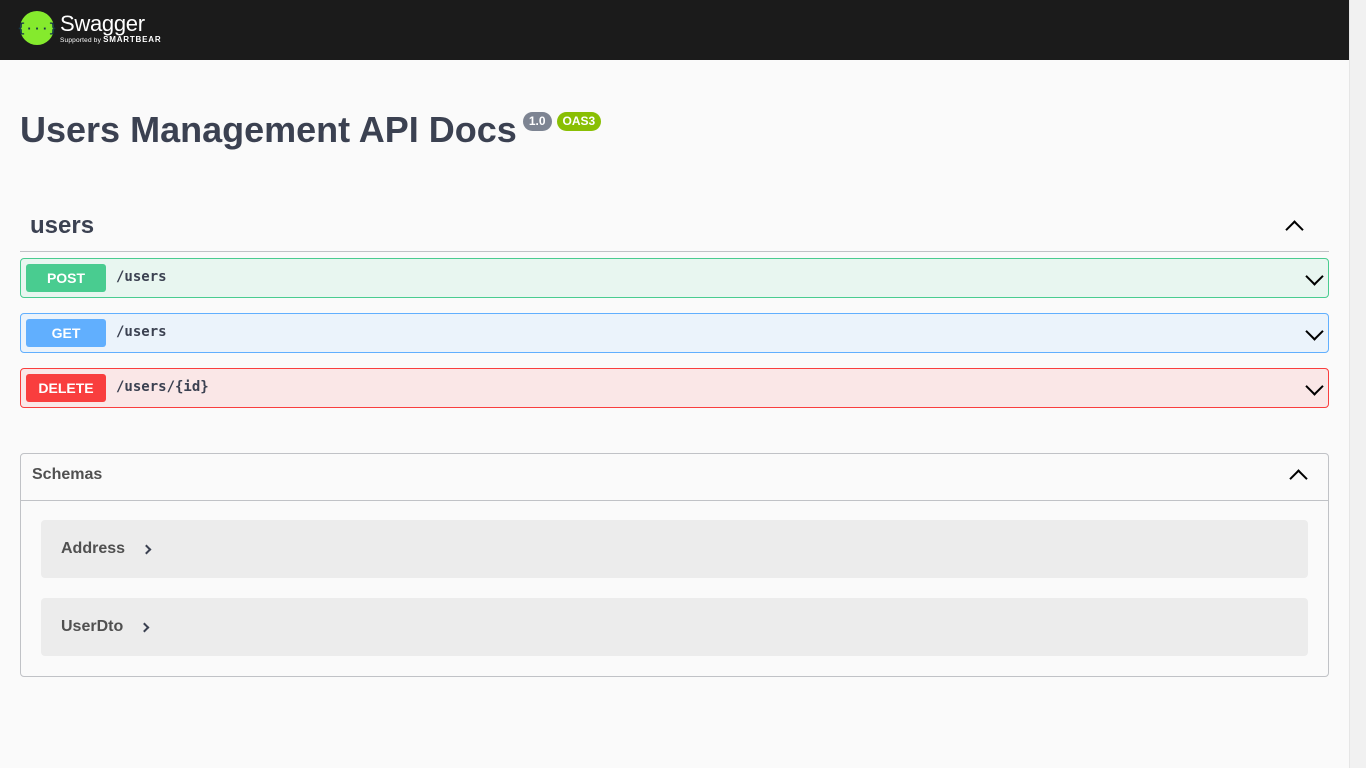 This screenshot has width=1366, height=768. Describe the element at coordinates (66, 333) in the screenshot. I see `method-badge-get: GET` at that location.